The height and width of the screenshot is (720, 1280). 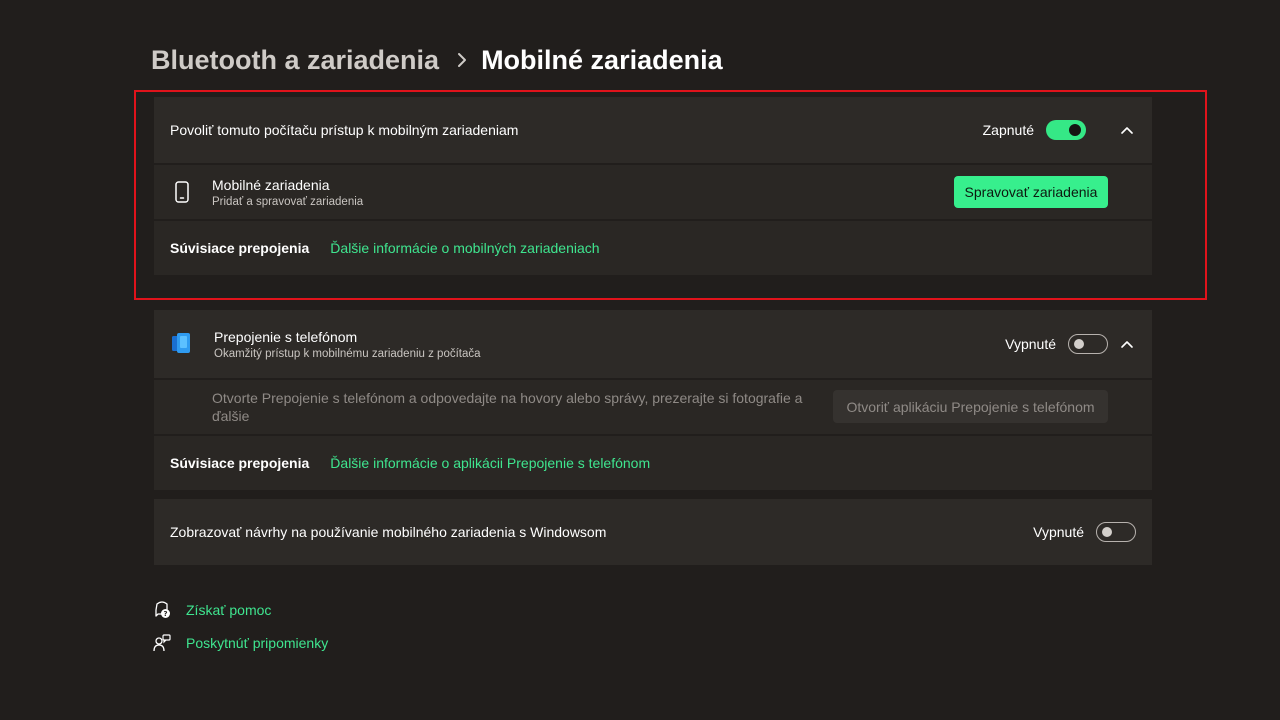 I want to click on feedback-icon, so click(x=162, y=643).